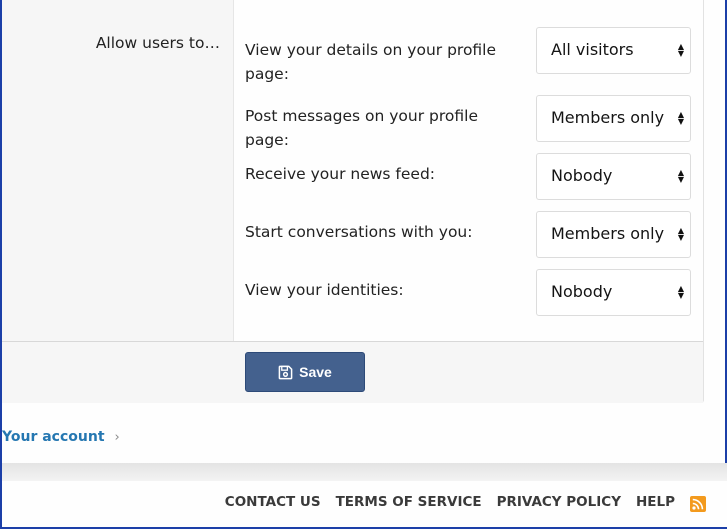  I want to click on select-identities: Nobody ▲ ▼, so click(613, 292).